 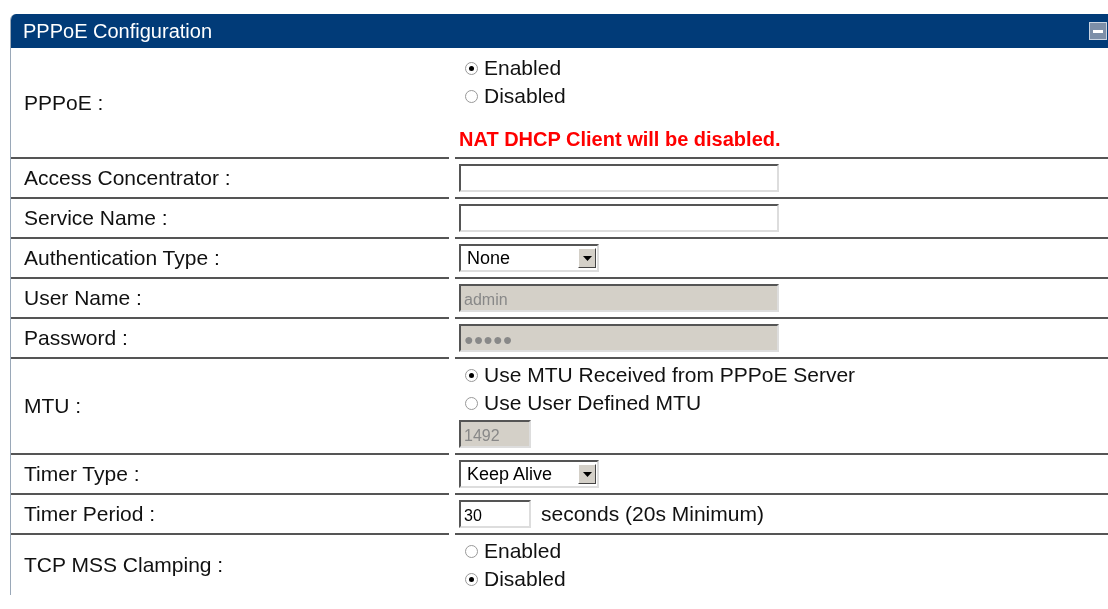 I want to click on unit-text: seconds (20s Minimum), so click(x=652, y=514).